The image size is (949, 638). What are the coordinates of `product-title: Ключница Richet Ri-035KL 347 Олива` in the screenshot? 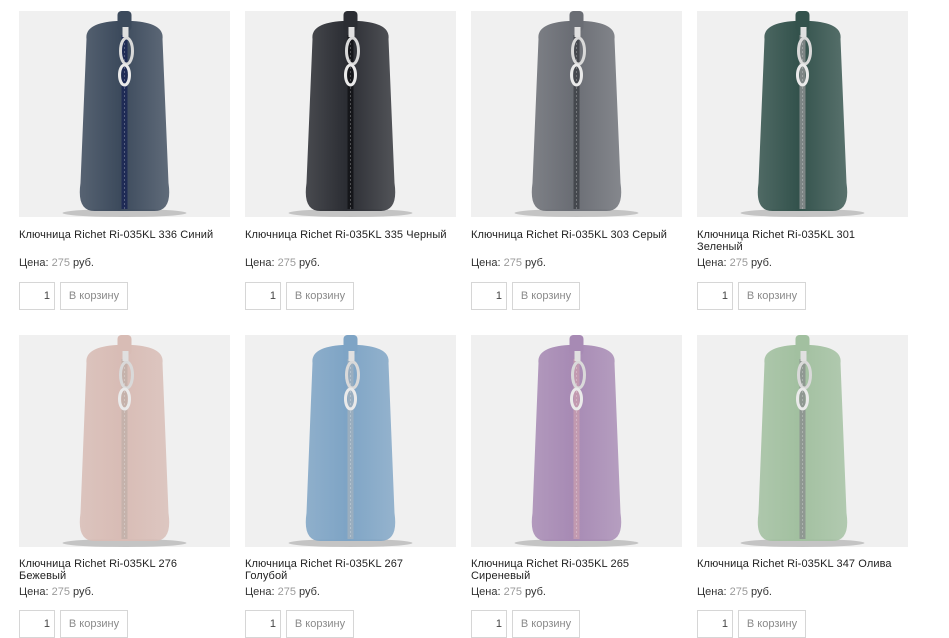 It's located at (808, 564).